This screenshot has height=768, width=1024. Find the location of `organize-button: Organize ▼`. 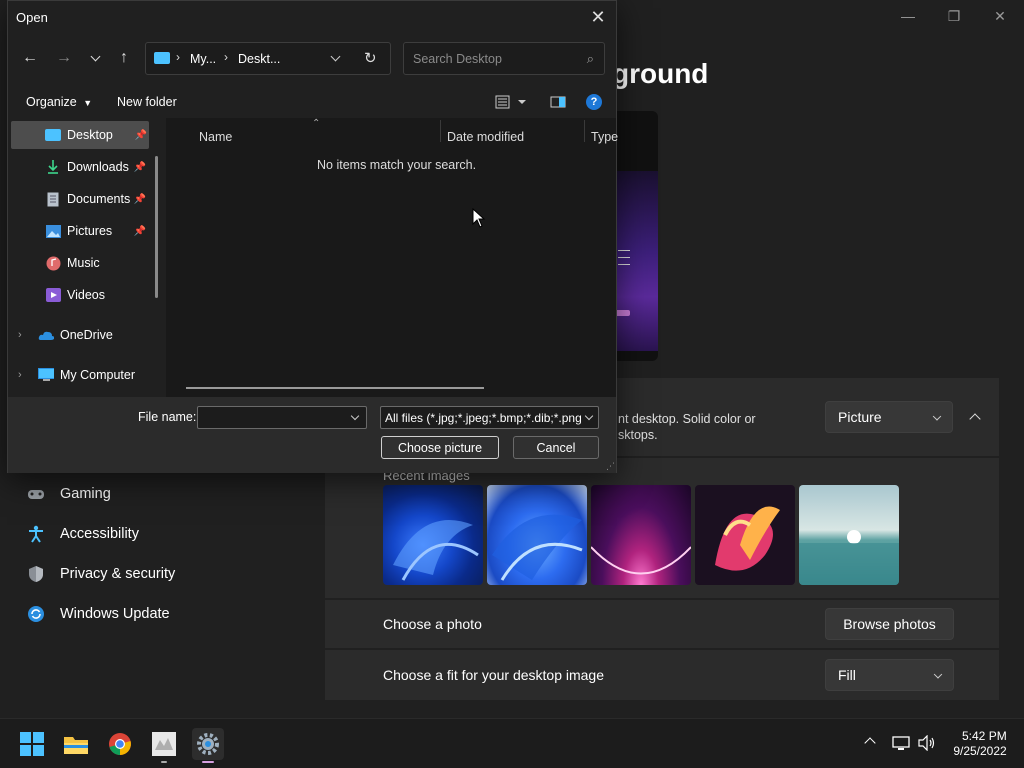

organize-button: Organize ▼ is located at coordinates (59, 102).